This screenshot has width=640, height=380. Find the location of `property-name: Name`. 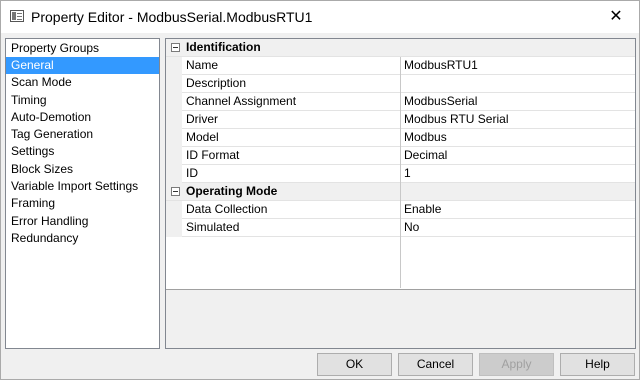

property-name: Name is located at coordinates (202, 65).